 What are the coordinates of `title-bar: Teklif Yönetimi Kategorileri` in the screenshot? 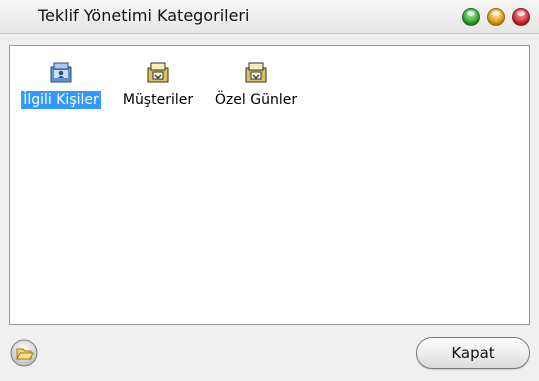 It's located at (269, 17).